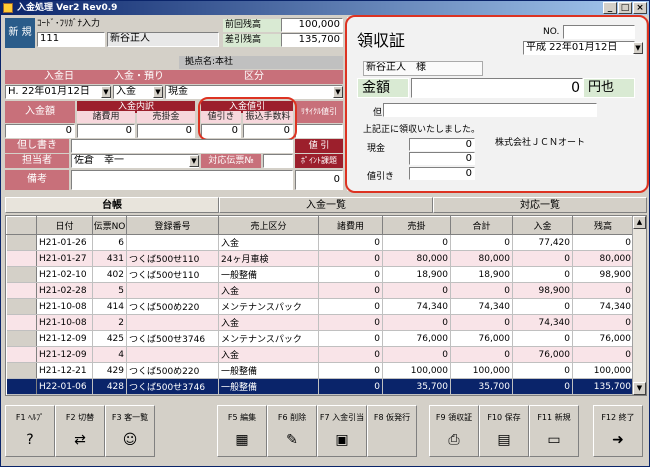 Image resolution: width=650 pixels, height=467 pixels. What do you see at coordinates (278, 161) in the screenshot?
I see `counter-slip-input` at bounding box center [278, 161].